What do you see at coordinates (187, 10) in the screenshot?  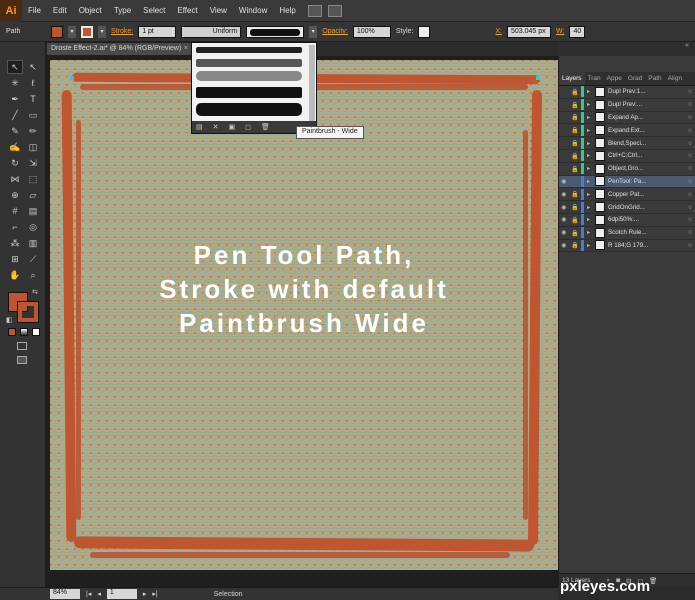 I see `menu-effect: Effect` at bounding box center [187, 10].